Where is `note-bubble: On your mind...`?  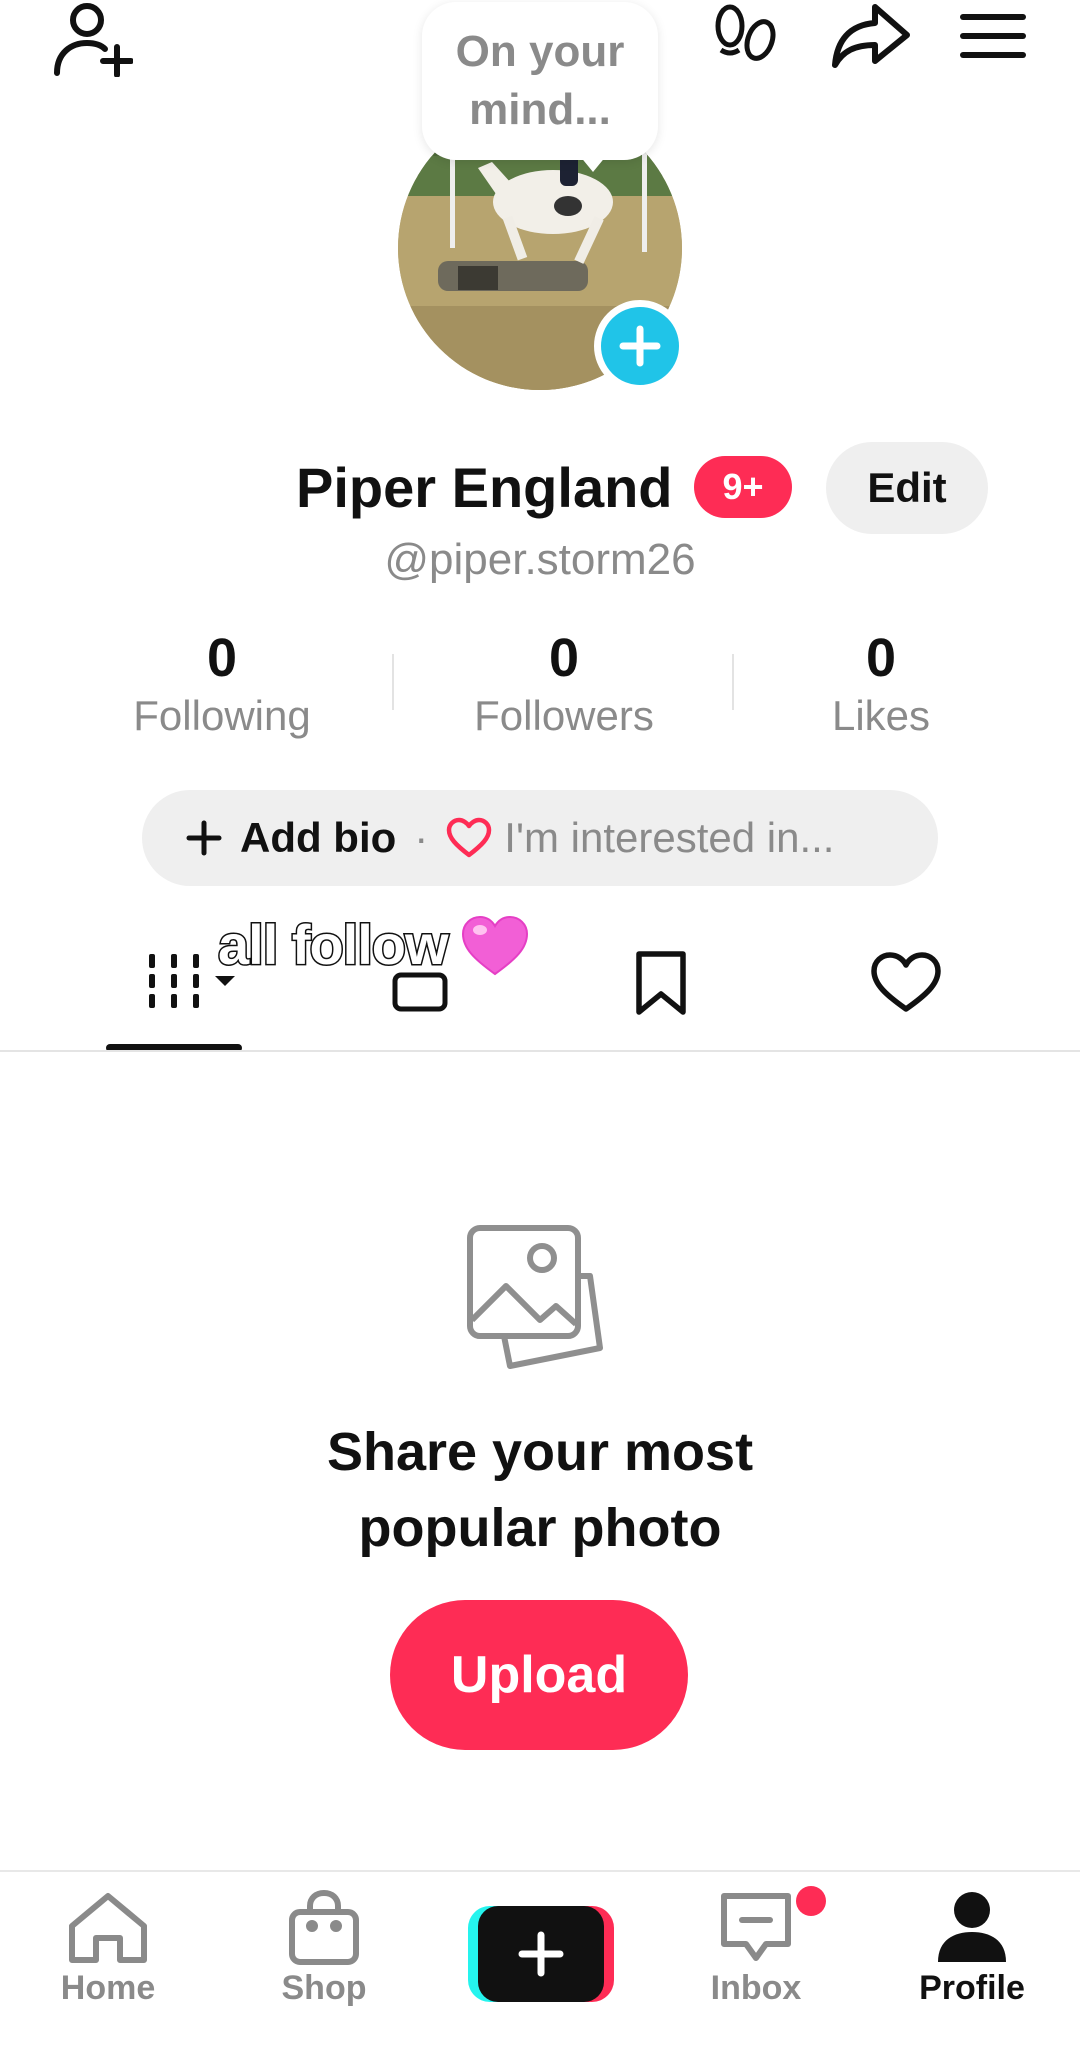
note-bubble: On your mind... is located at coordinates (540, 81).